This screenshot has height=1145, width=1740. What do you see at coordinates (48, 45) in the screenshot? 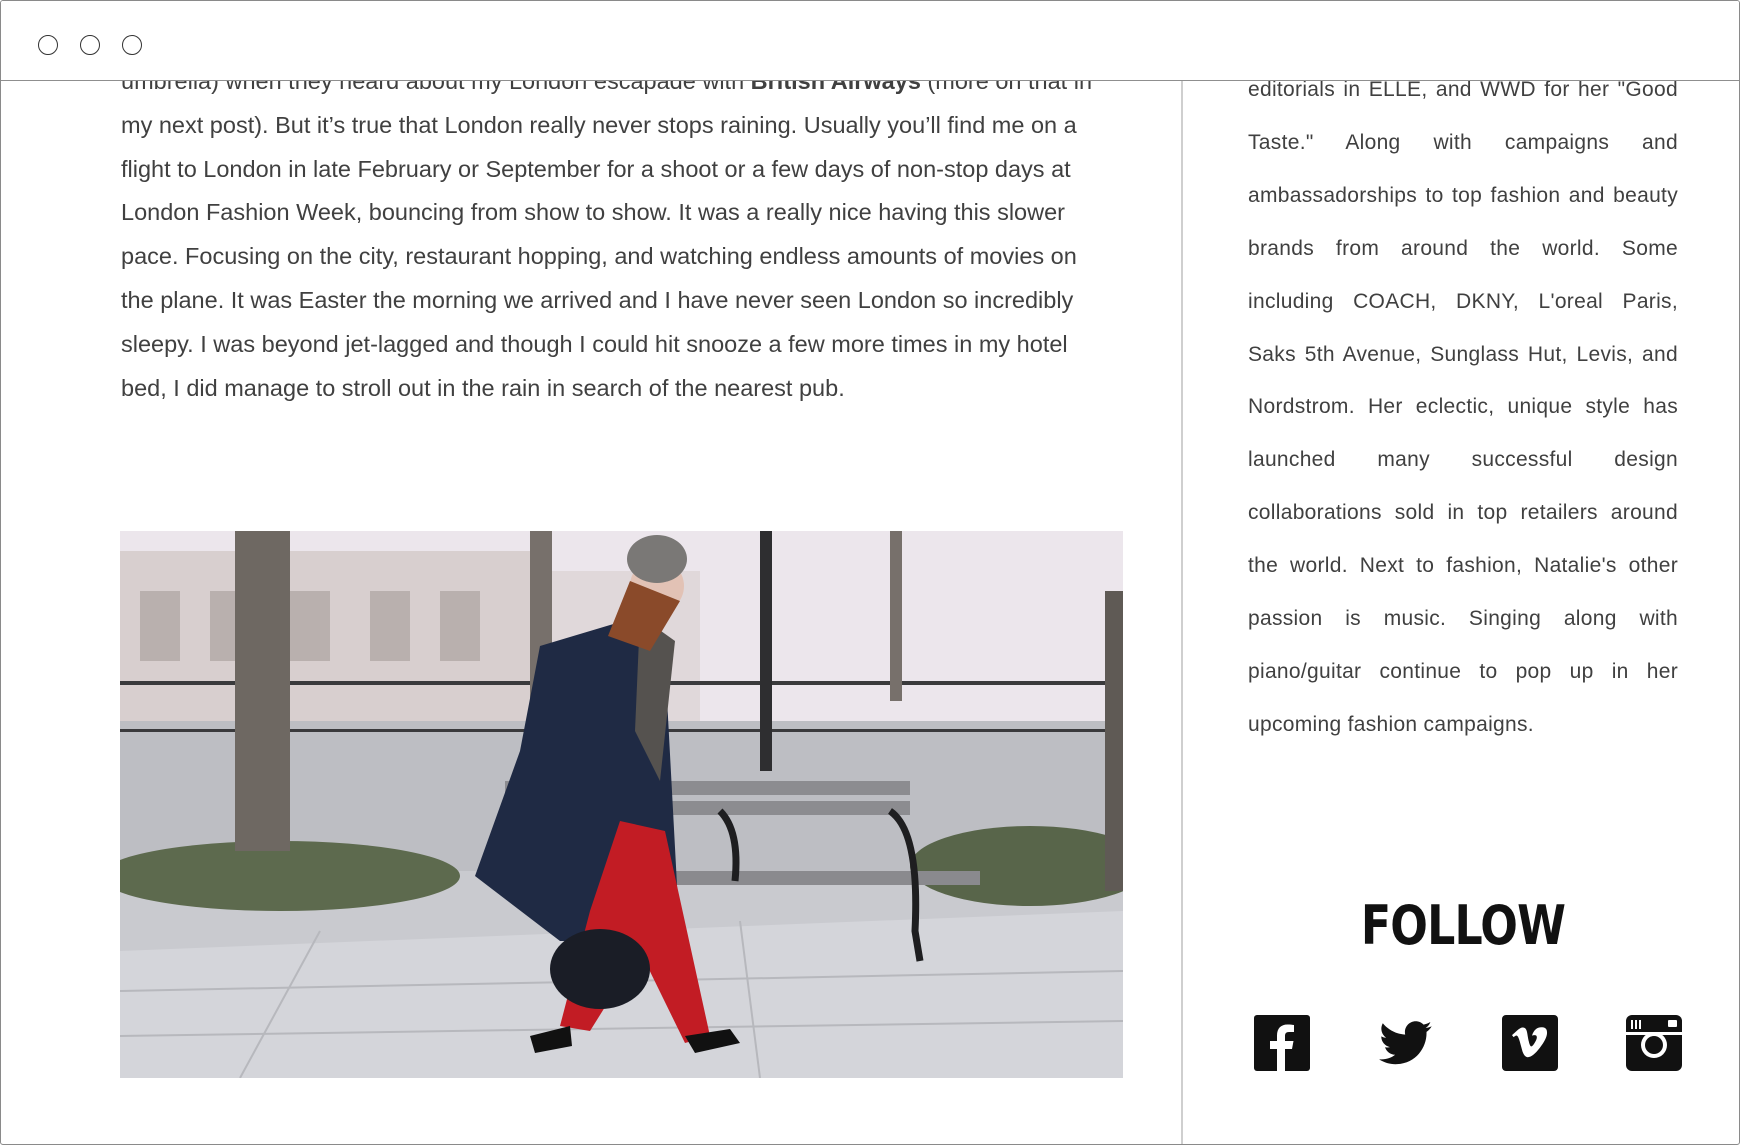
I see `close-window-button` at bounding box center [48, 45].